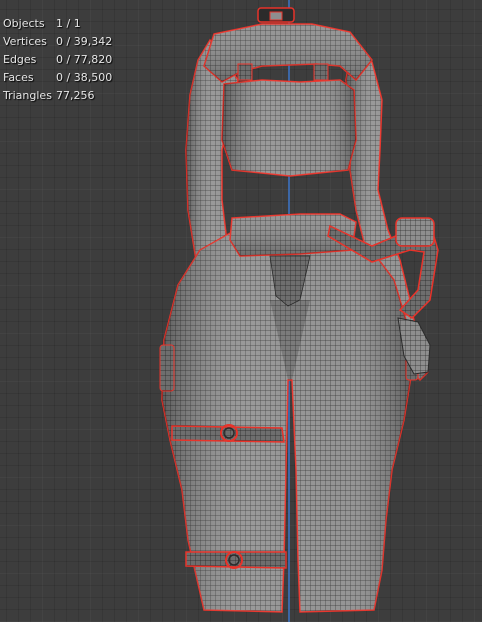  I want to click on choker, so click(276, 15).